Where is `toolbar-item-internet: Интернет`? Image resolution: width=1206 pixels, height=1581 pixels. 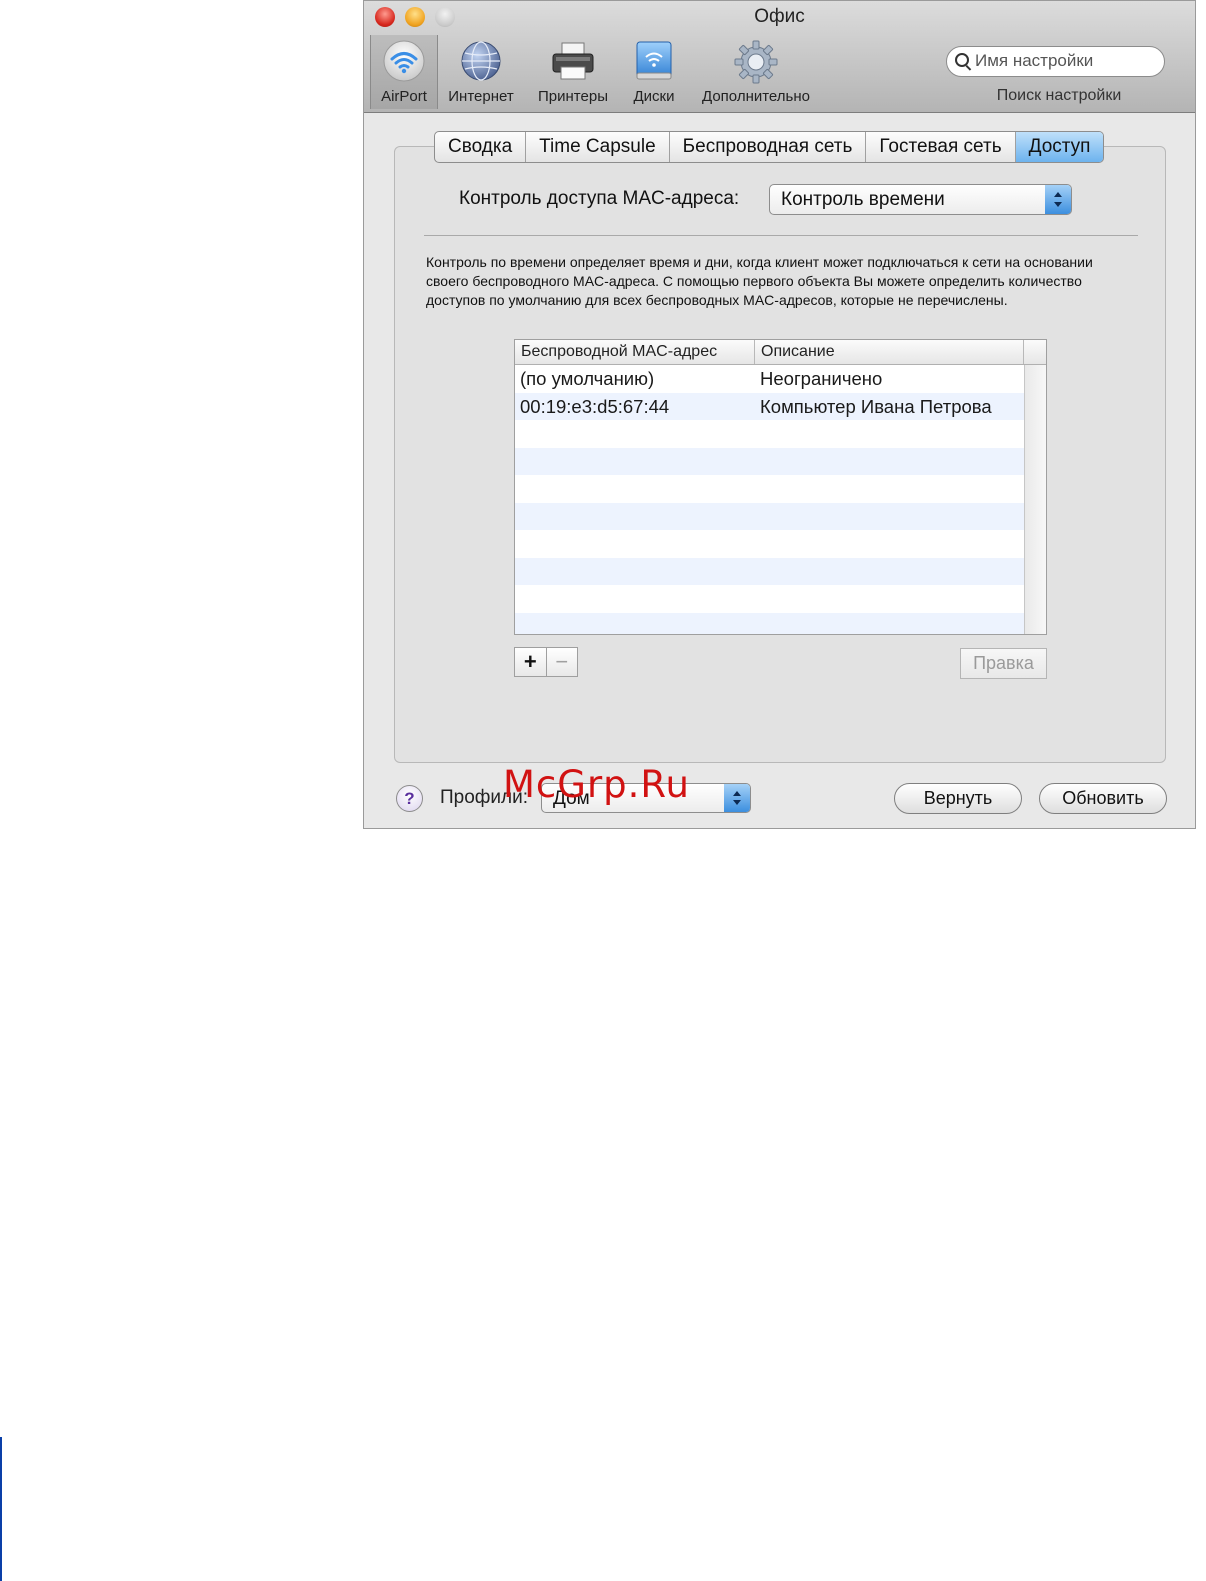
toolbar-item-internet: Интернет is located at coordinates (481, 72).